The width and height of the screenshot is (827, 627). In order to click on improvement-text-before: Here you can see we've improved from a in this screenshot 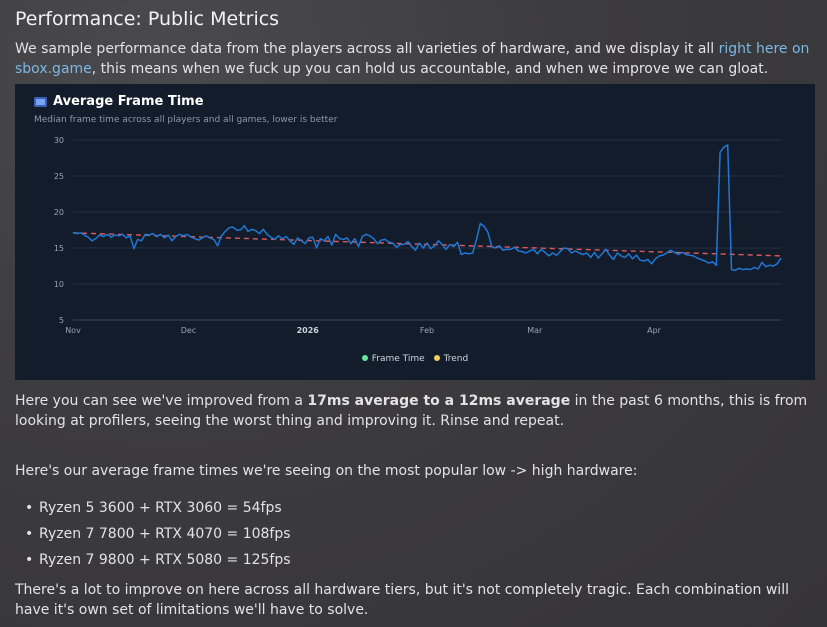, I will do `click(161, 401)`.